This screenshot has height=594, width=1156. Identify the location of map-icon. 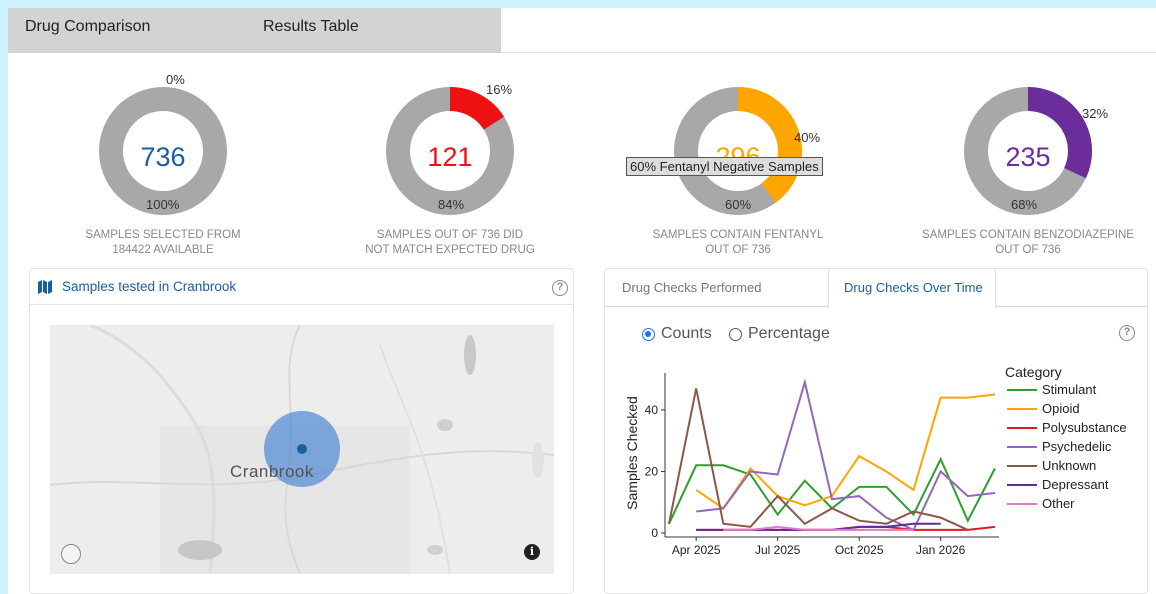
(45, 287).